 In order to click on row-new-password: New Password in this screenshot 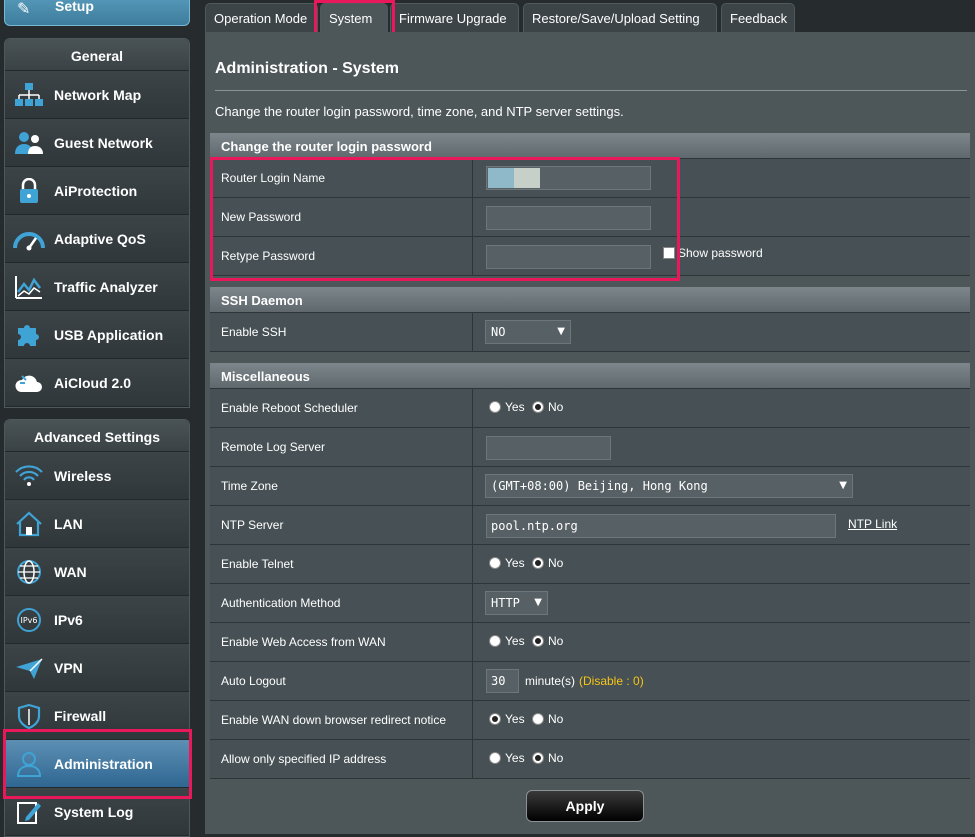, I will do `click(590, 217)`.